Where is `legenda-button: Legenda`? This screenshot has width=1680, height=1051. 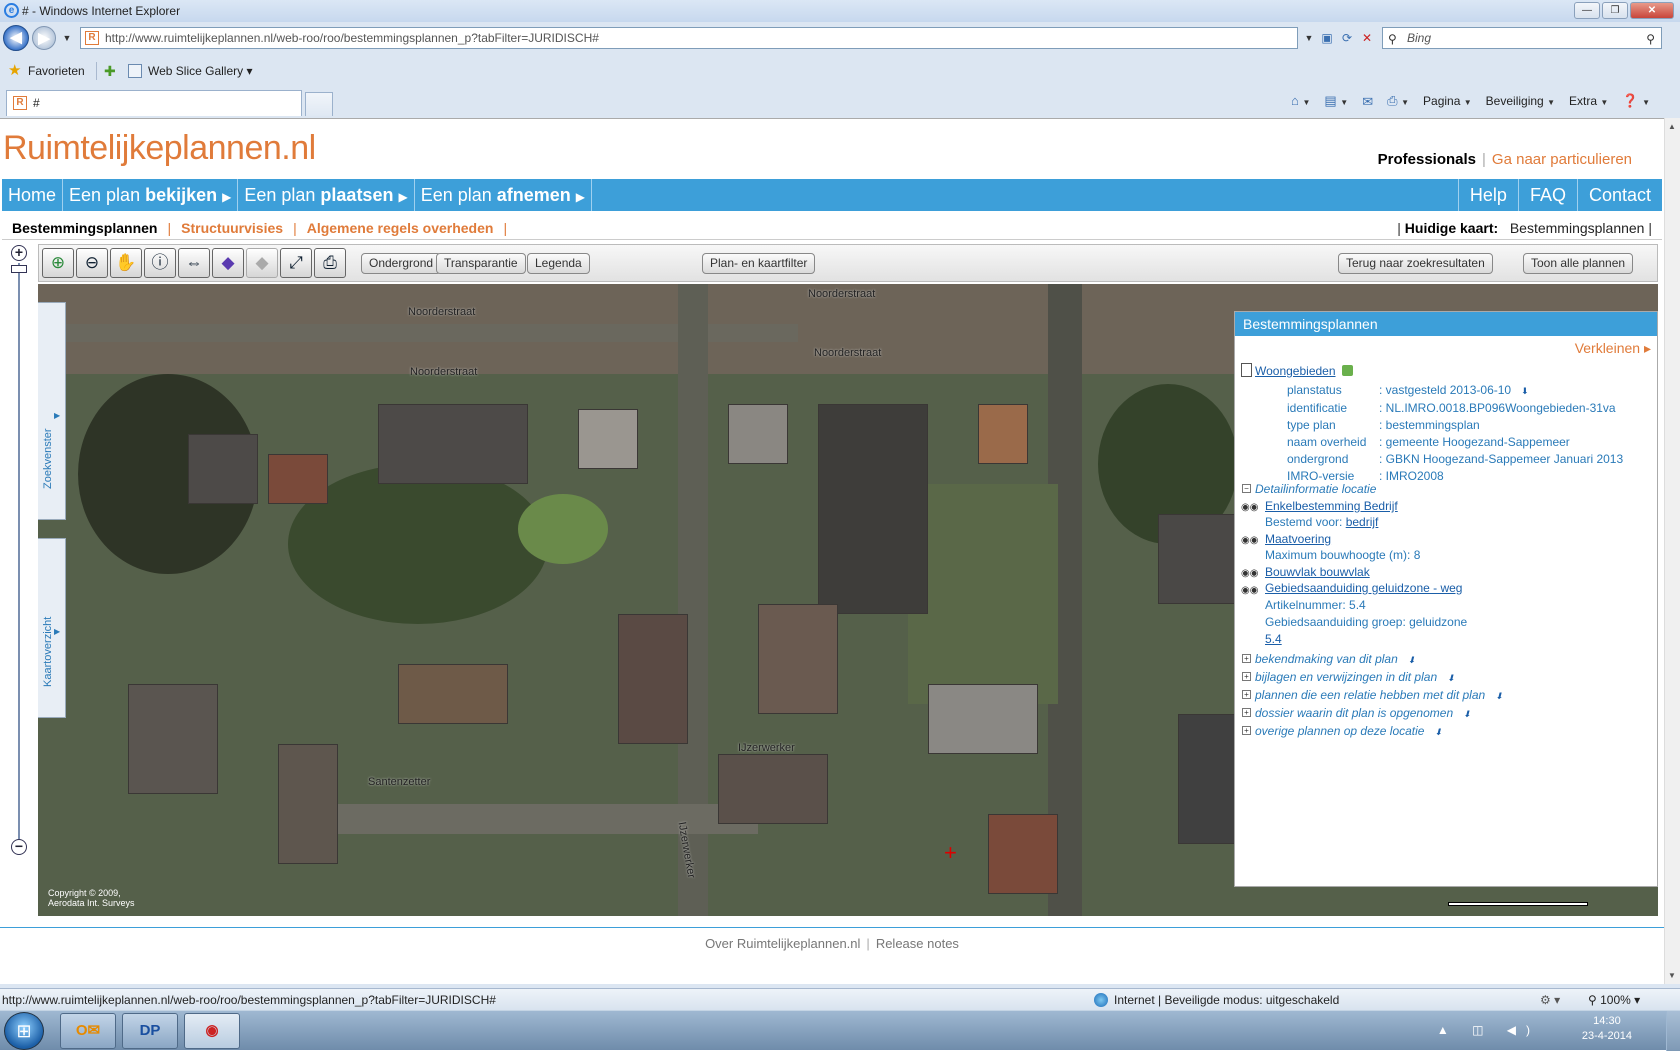 legenda-button: Legenda is located at coordinates (558, 263).